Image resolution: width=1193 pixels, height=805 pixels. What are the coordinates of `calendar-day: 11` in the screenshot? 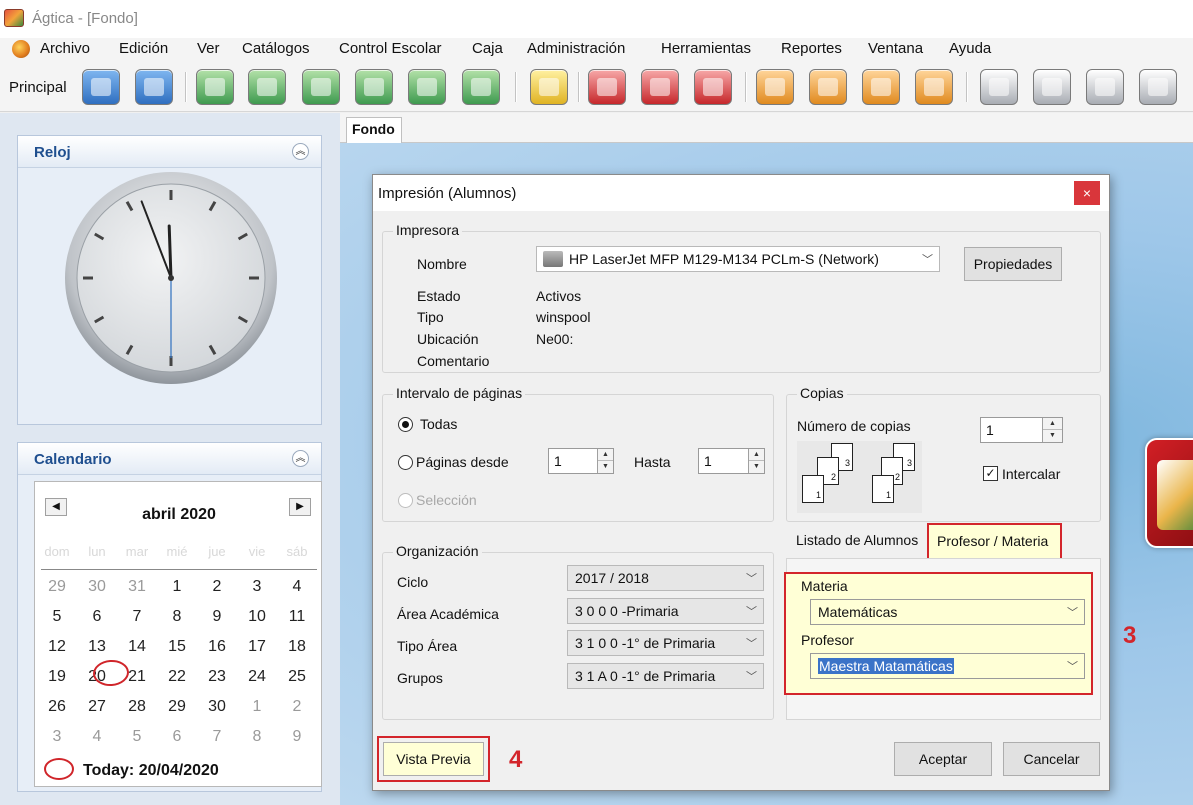 It's located at (297, 617).